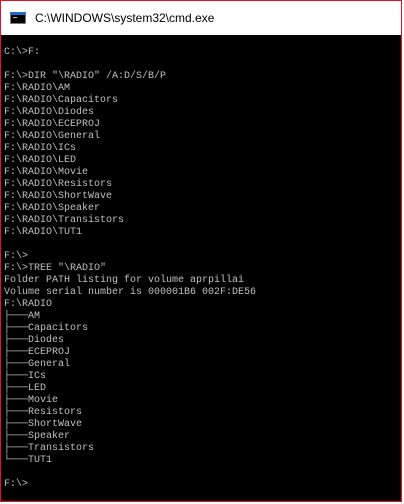  I want to click on console-line: F:\RADIO\Resistors, so click(58, 184).